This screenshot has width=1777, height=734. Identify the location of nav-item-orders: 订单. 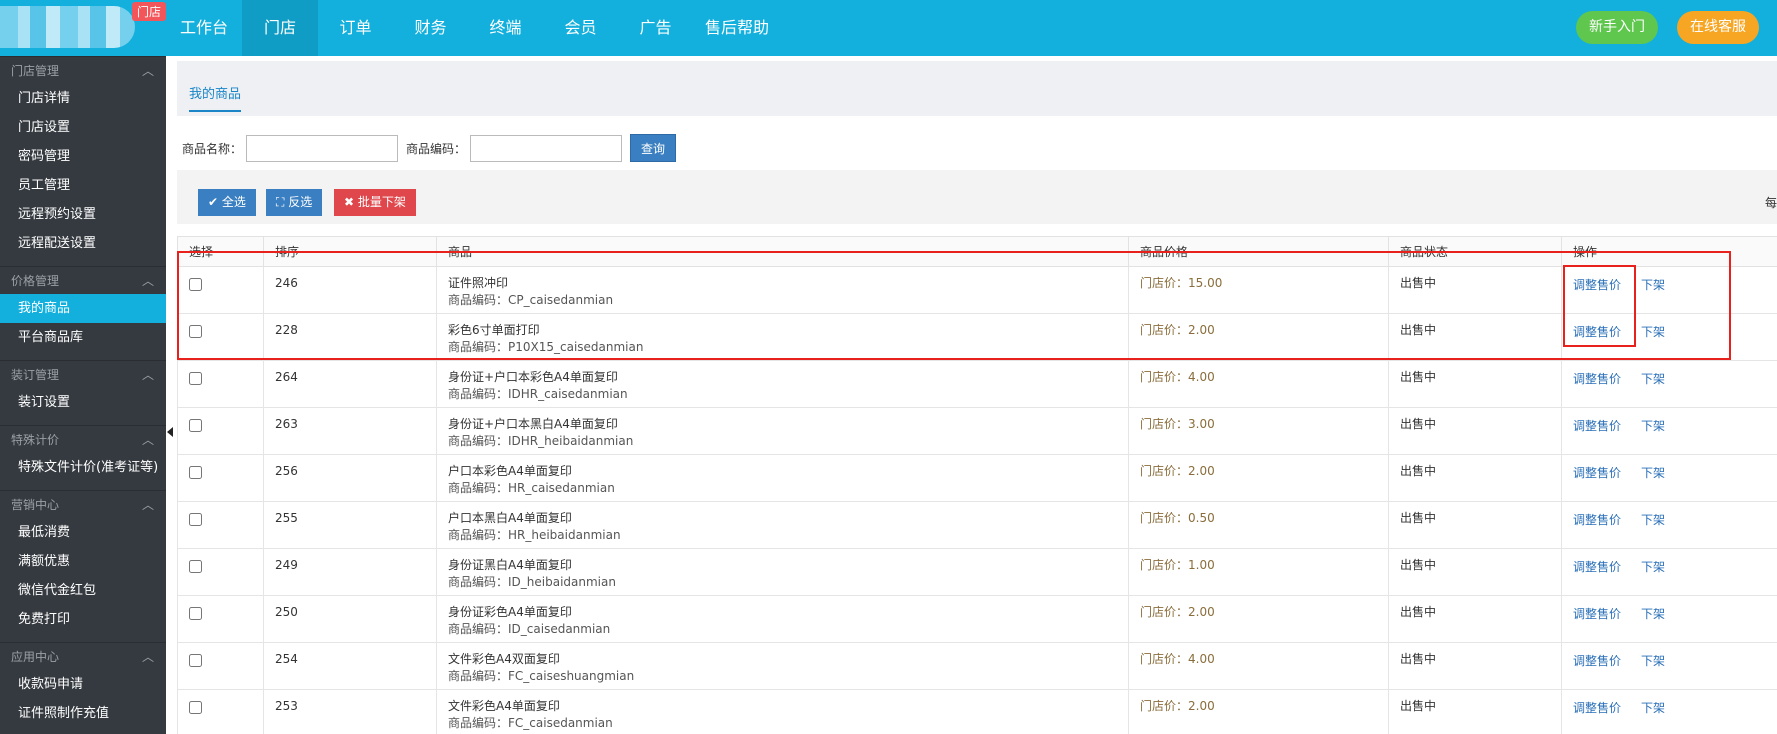
(355, 28).